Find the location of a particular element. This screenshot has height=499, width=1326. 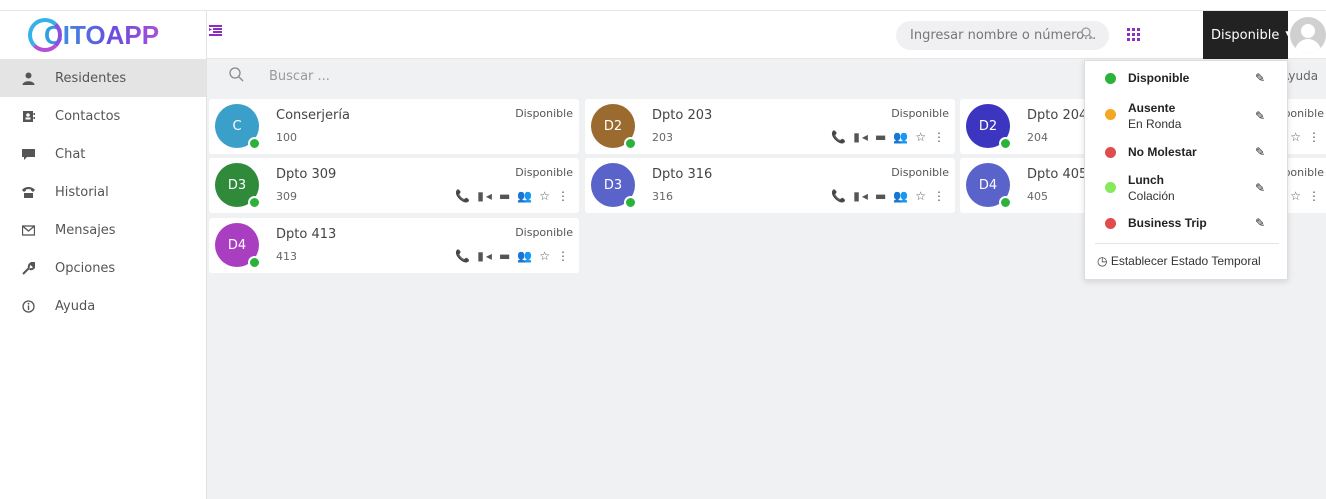

contact-card: D4 Dpto 413 413 Disponible 📞 ▮◂ ▬ 👥 ☆ ⋮ is located at coordinates (394, 245).